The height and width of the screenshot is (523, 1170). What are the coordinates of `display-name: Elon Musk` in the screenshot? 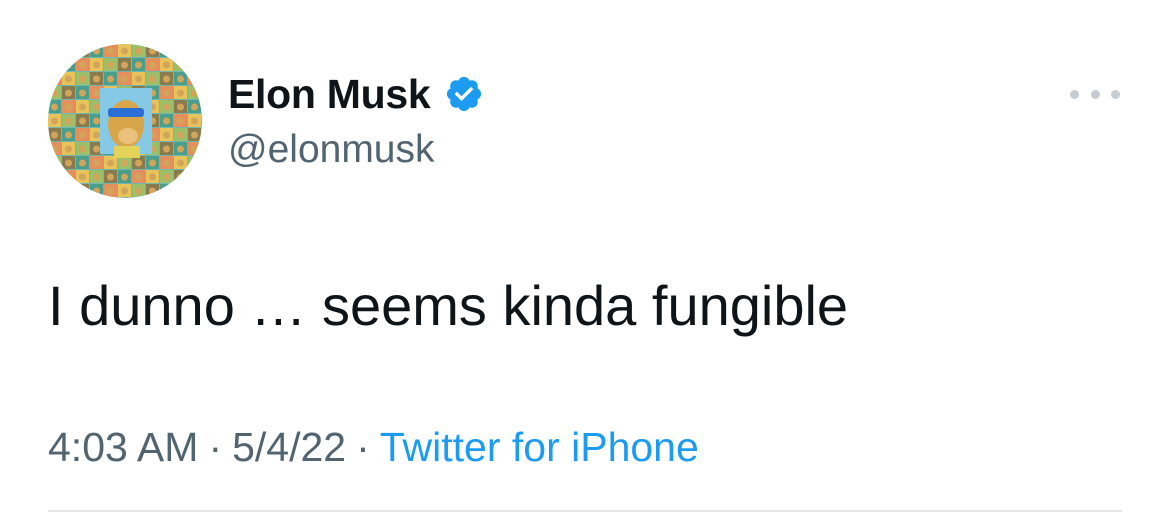 It's located at (329, 94).